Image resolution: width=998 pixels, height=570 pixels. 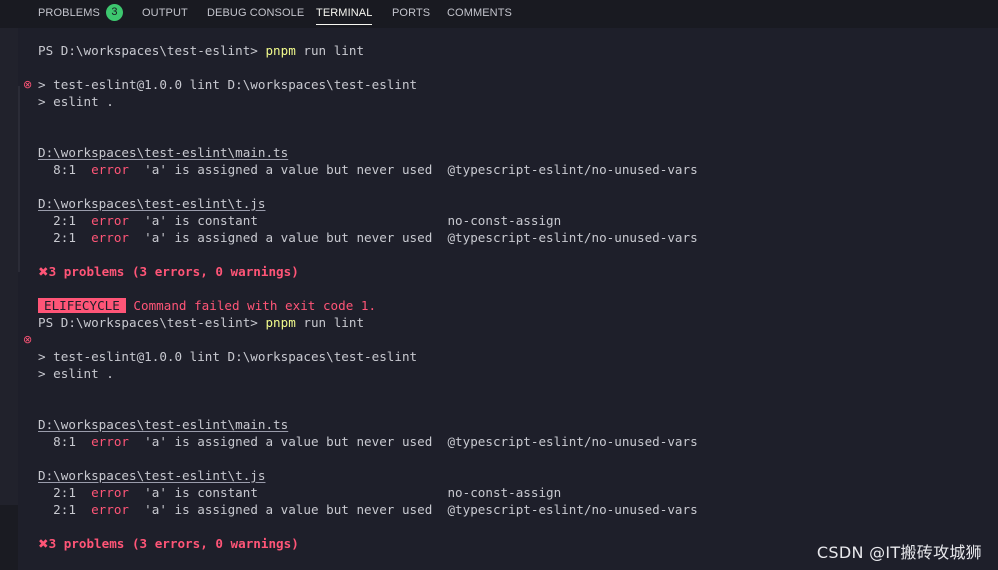 I want to click on tab-comments-label: COMMENTS, so click(x=479, y=13).